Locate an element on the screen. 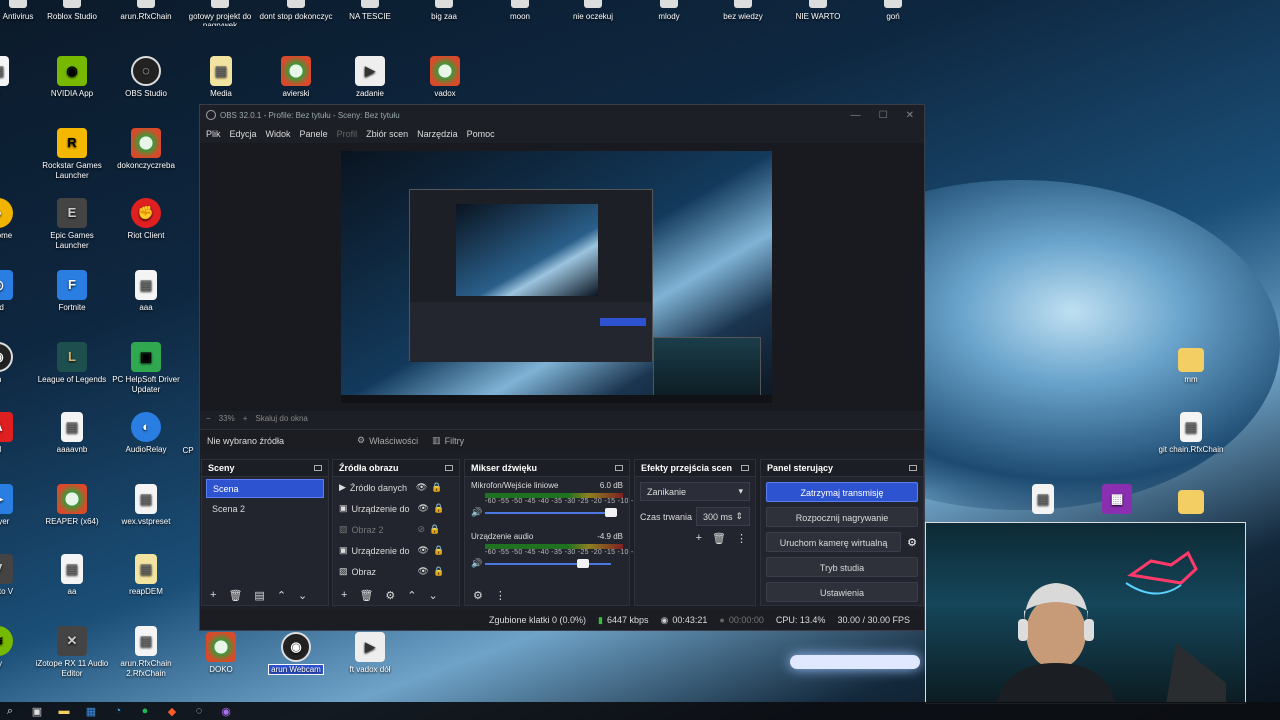 This screenshot has width=1280, height=720. desktop-icon-e: ▤e is located at coordinates (18, 77).